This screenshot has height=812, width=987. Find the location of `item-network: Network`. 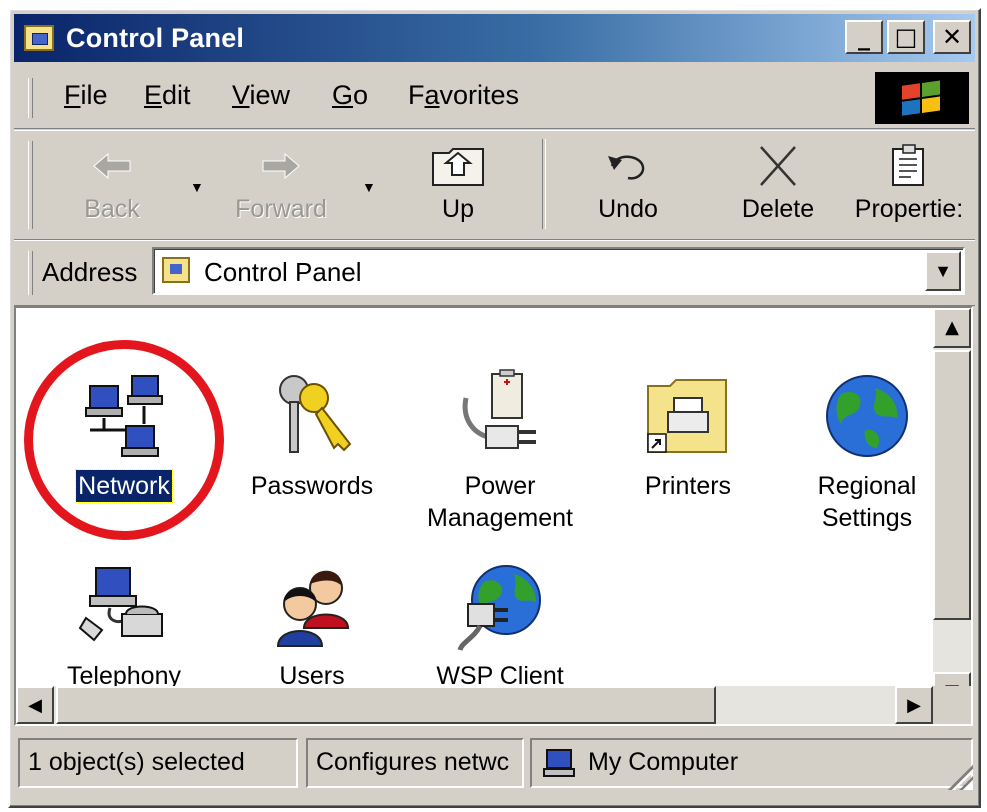

item-network: Network is located at coordinates (124, 435).